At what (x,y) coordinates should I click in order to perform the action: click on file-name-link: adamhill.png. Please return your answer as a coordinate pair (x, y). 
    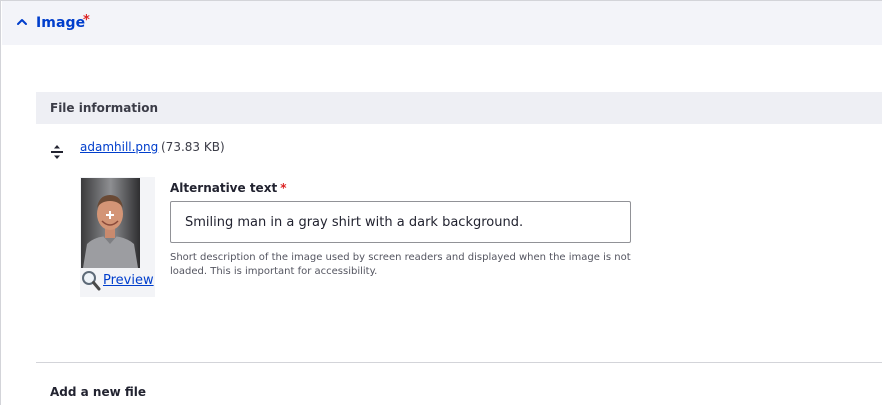
    Looking at the image, I should click on (119, 147).